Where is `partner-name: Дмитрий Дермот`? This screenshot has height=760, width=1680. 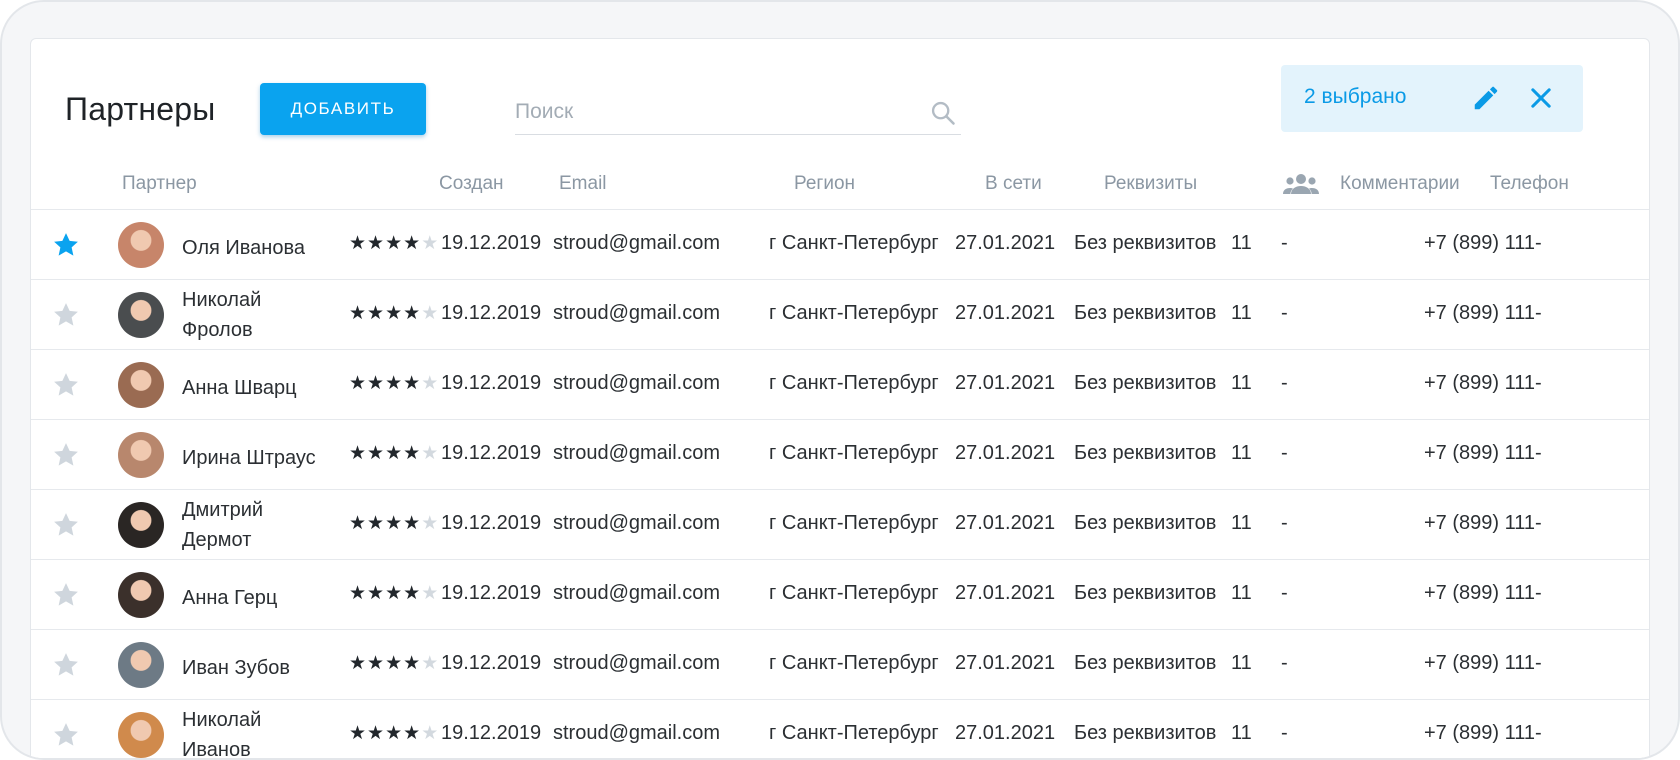
partner-name: Дмитрий Дермот is located at coordinates (237, 525).